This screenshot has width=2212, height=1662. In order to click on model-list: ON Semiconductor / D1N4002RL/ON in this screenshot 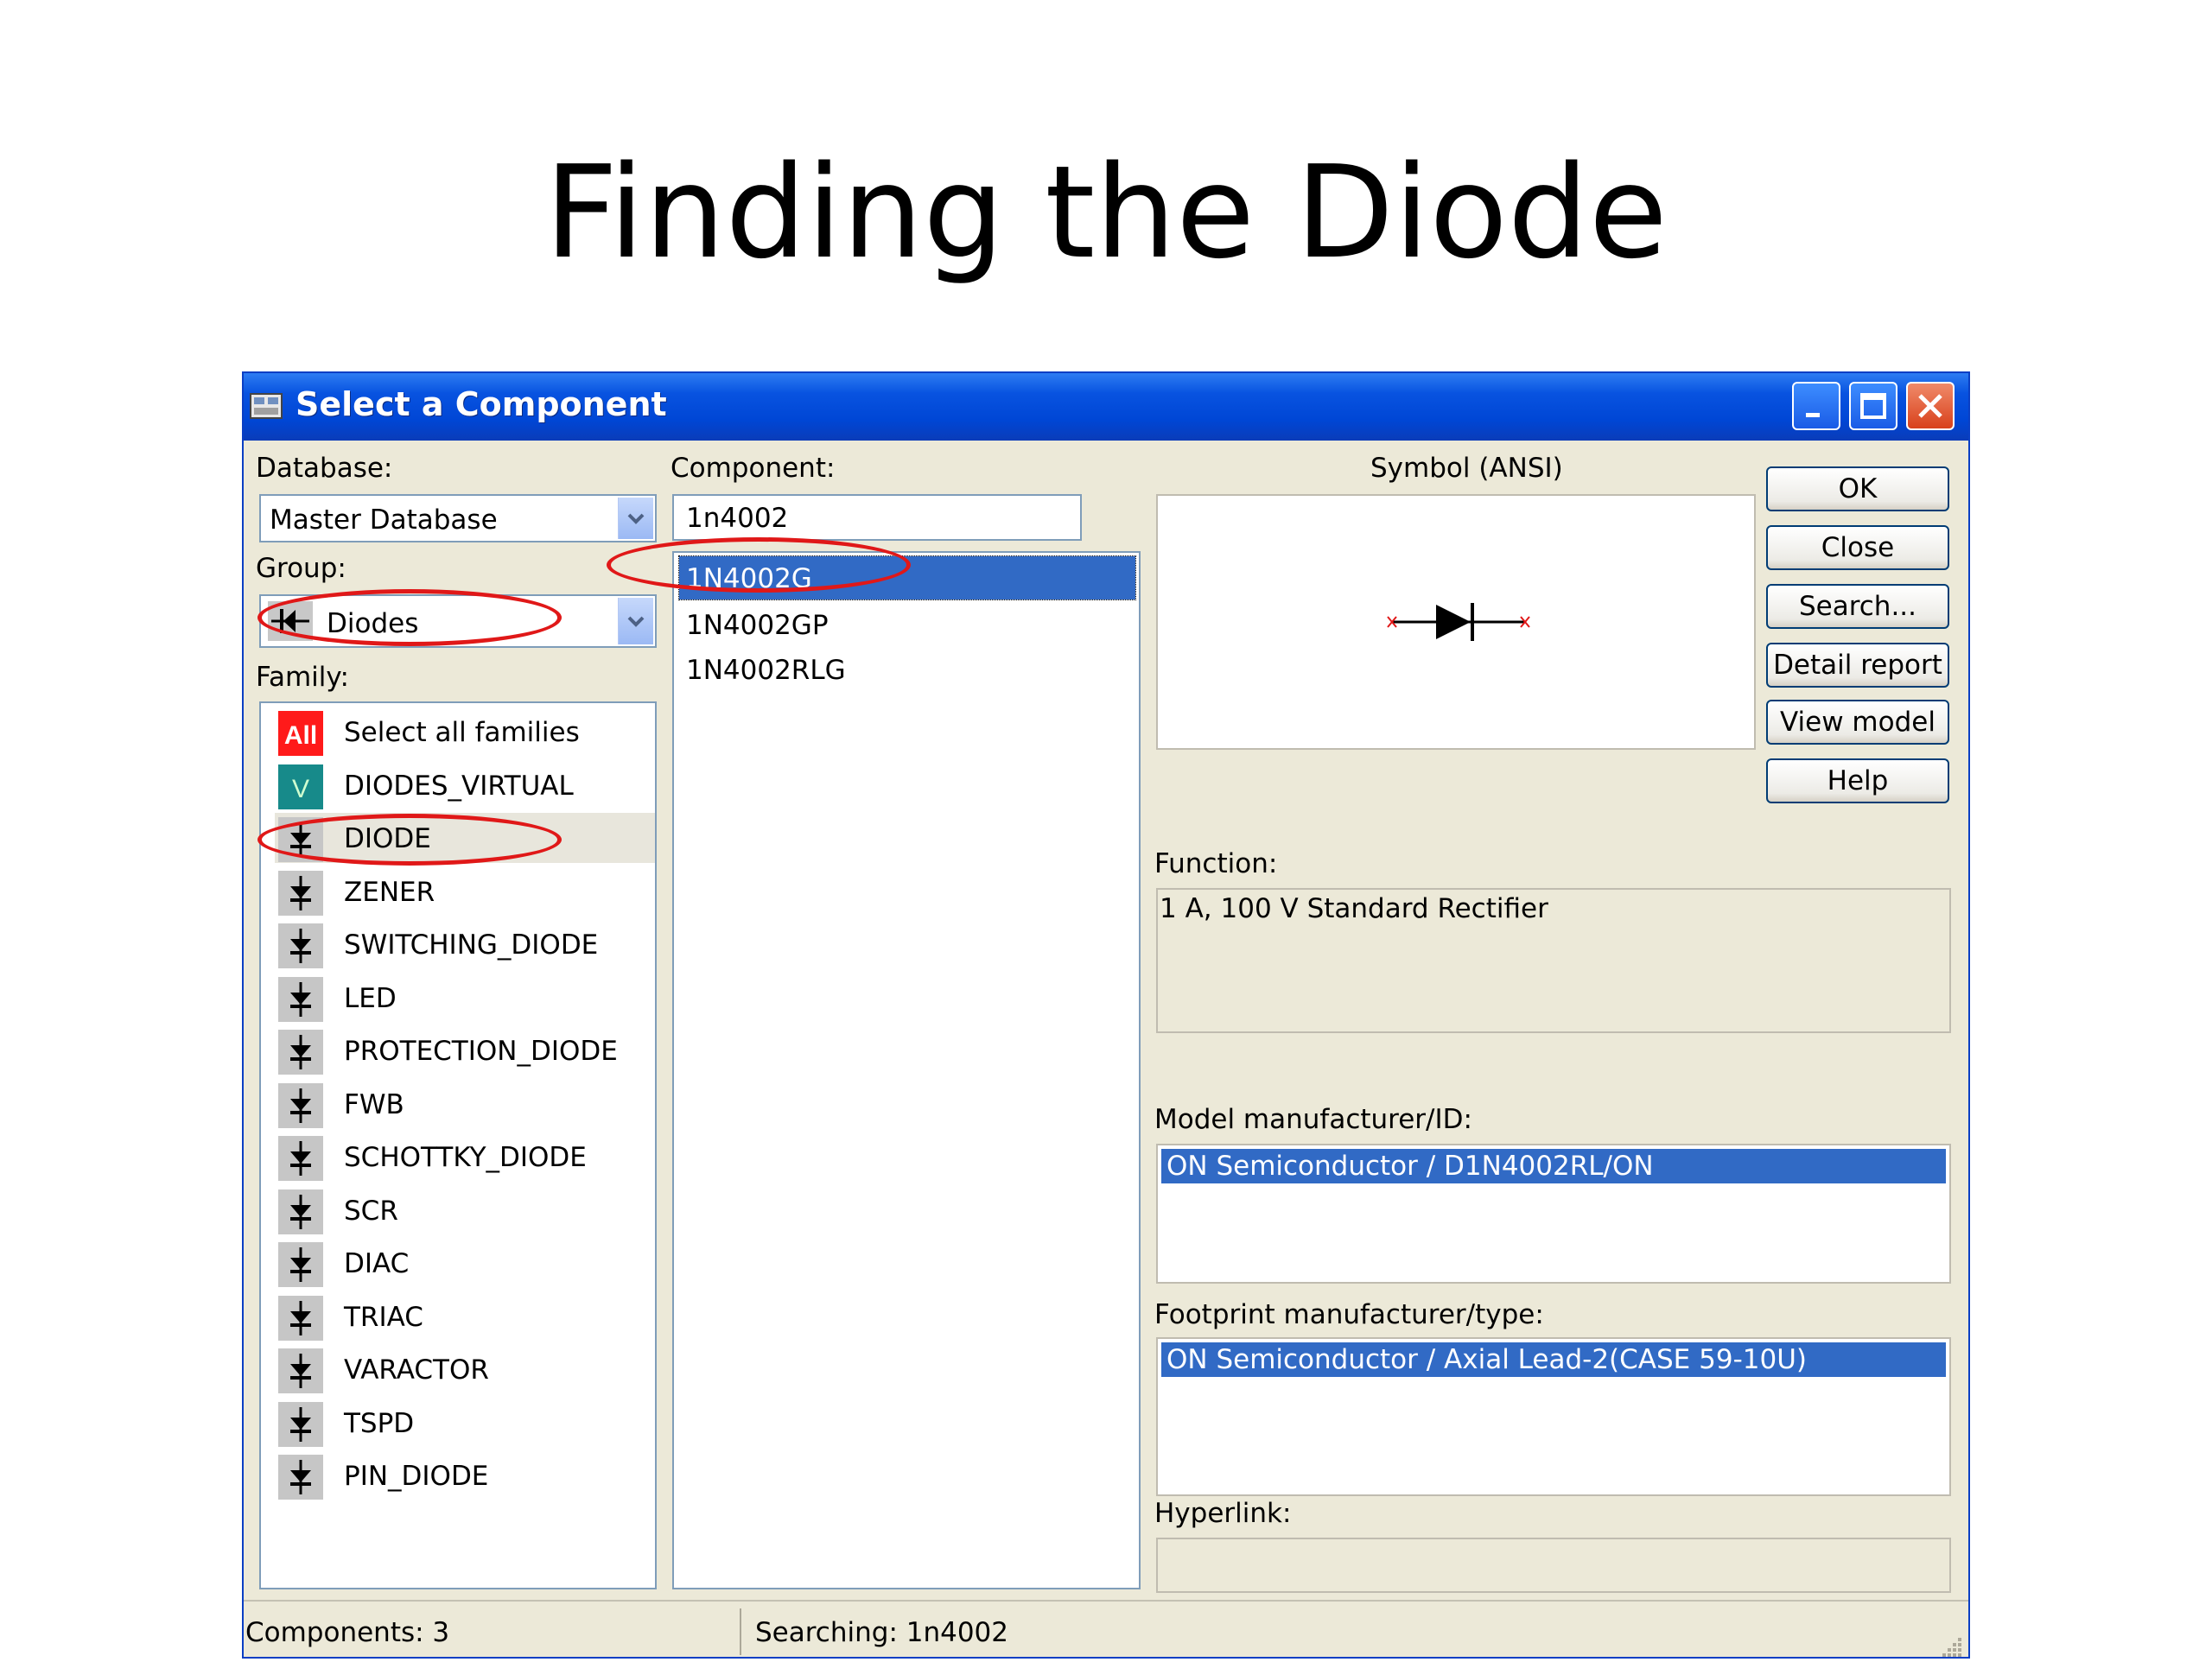, I will do `click(1553, 1214)`.